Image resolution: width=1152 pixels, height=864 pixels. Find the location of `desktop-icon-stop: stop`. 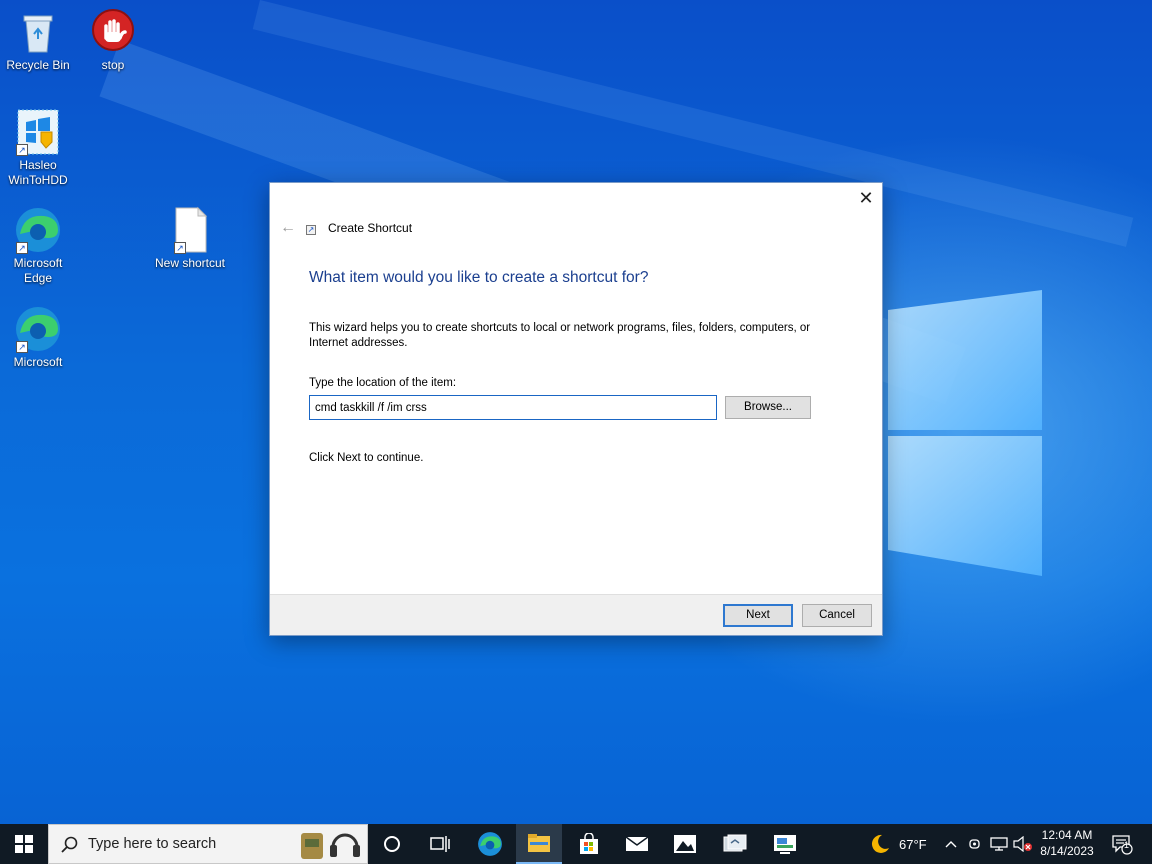

desktop-icon-stop: stop is located at coordinates (113, 40).